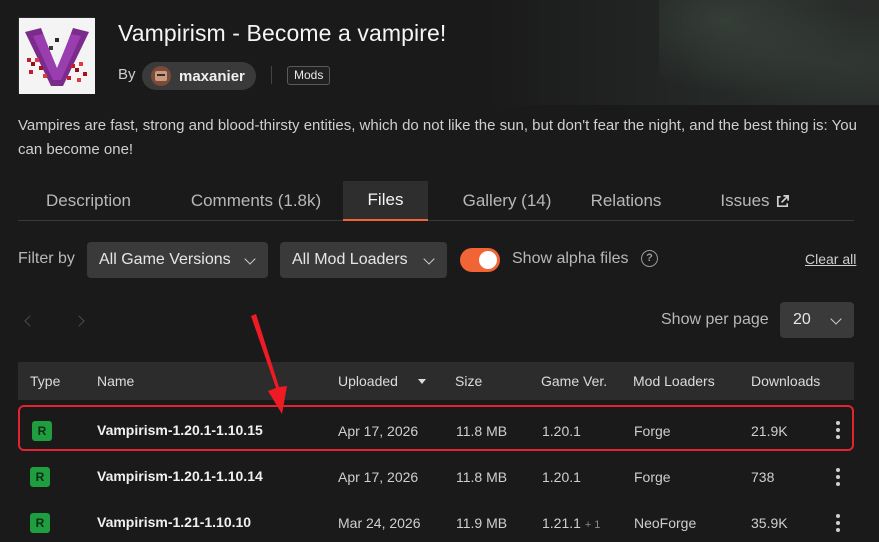 The height and width of the screenshot is (542, 879). What do you see at coordinates (46, 258) in the screenshot?
I see `filter-label: Filter by` at bounding box center [46, 258].